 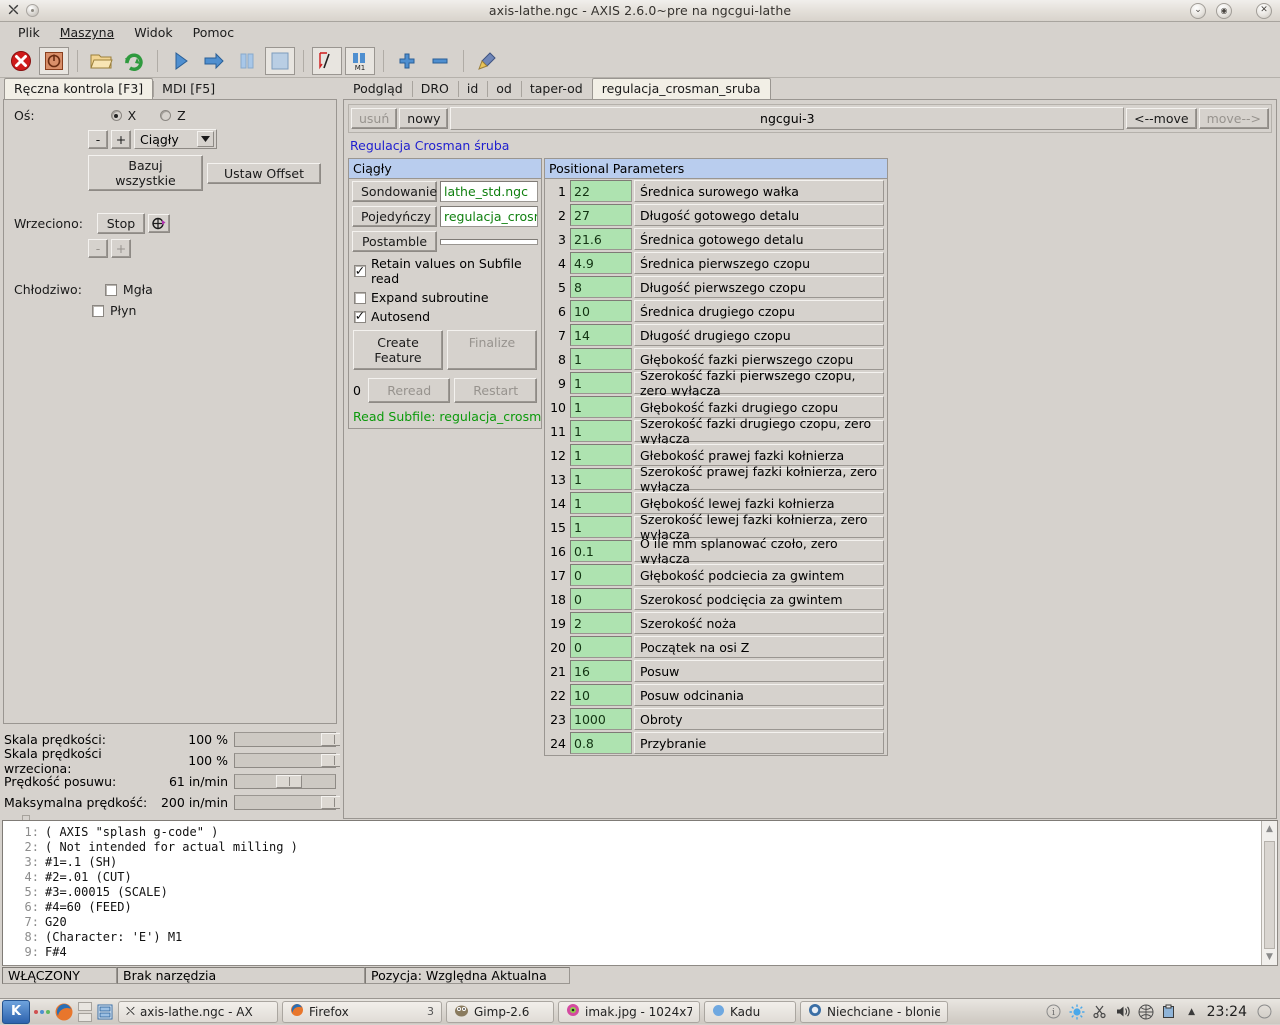 What do you see at coordinates (1169, 1012) in the screenshot?
I see `clipboard-icon` at bounding box center [1169, 1012].